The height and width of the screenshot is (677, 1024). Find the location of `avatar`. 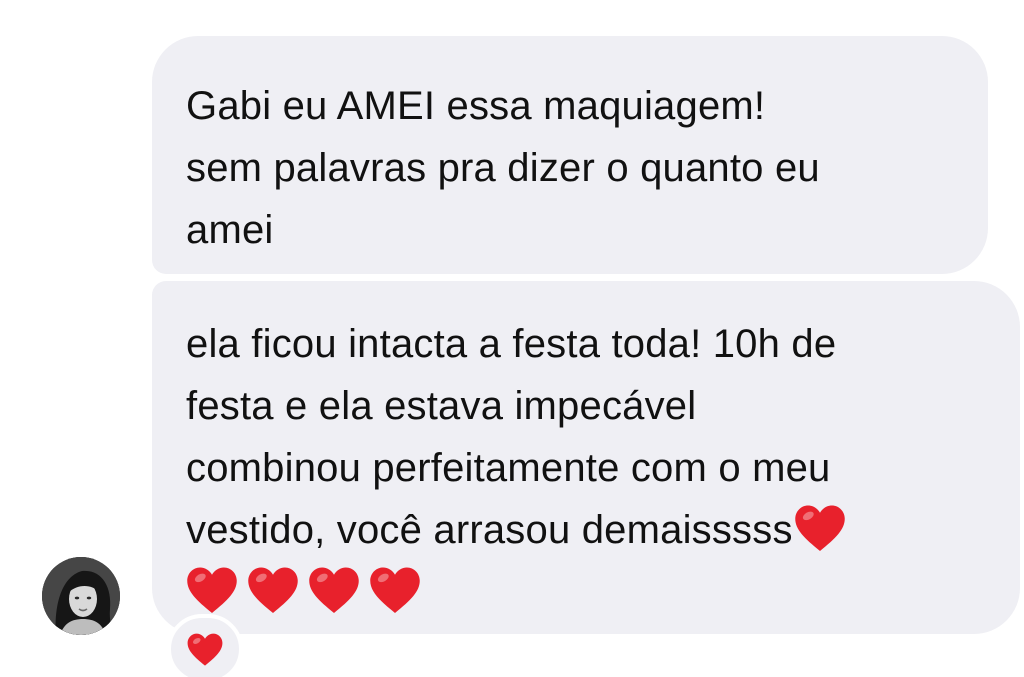

avatar is located at coordinates (81, 596).